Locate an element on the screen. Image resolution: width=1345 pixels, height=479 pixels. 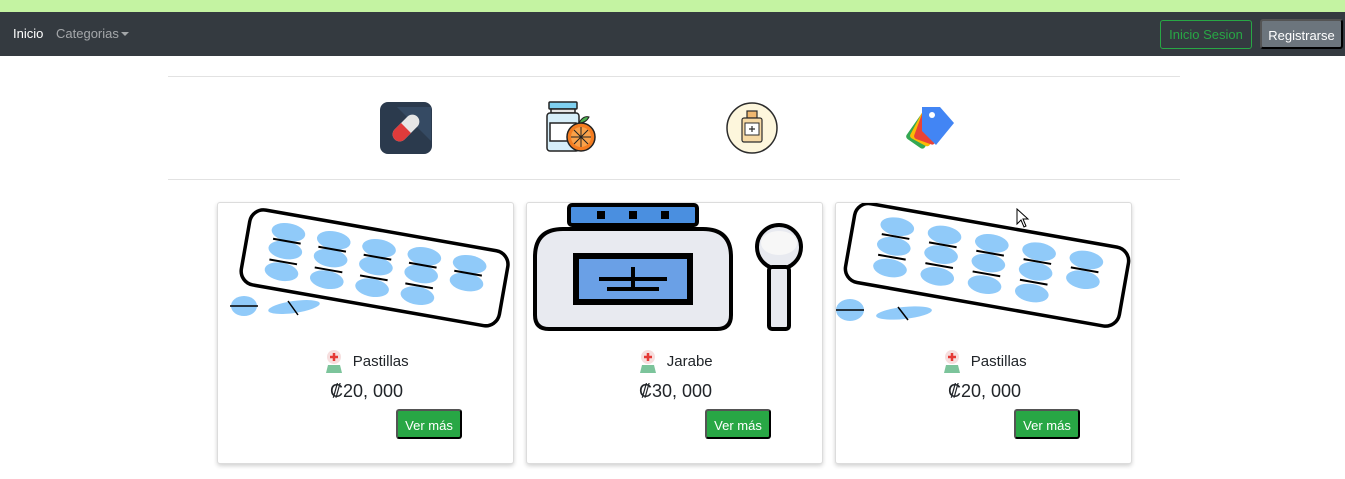
nav-categories-dropdown: Categorias is located at coordinates (92, 34).